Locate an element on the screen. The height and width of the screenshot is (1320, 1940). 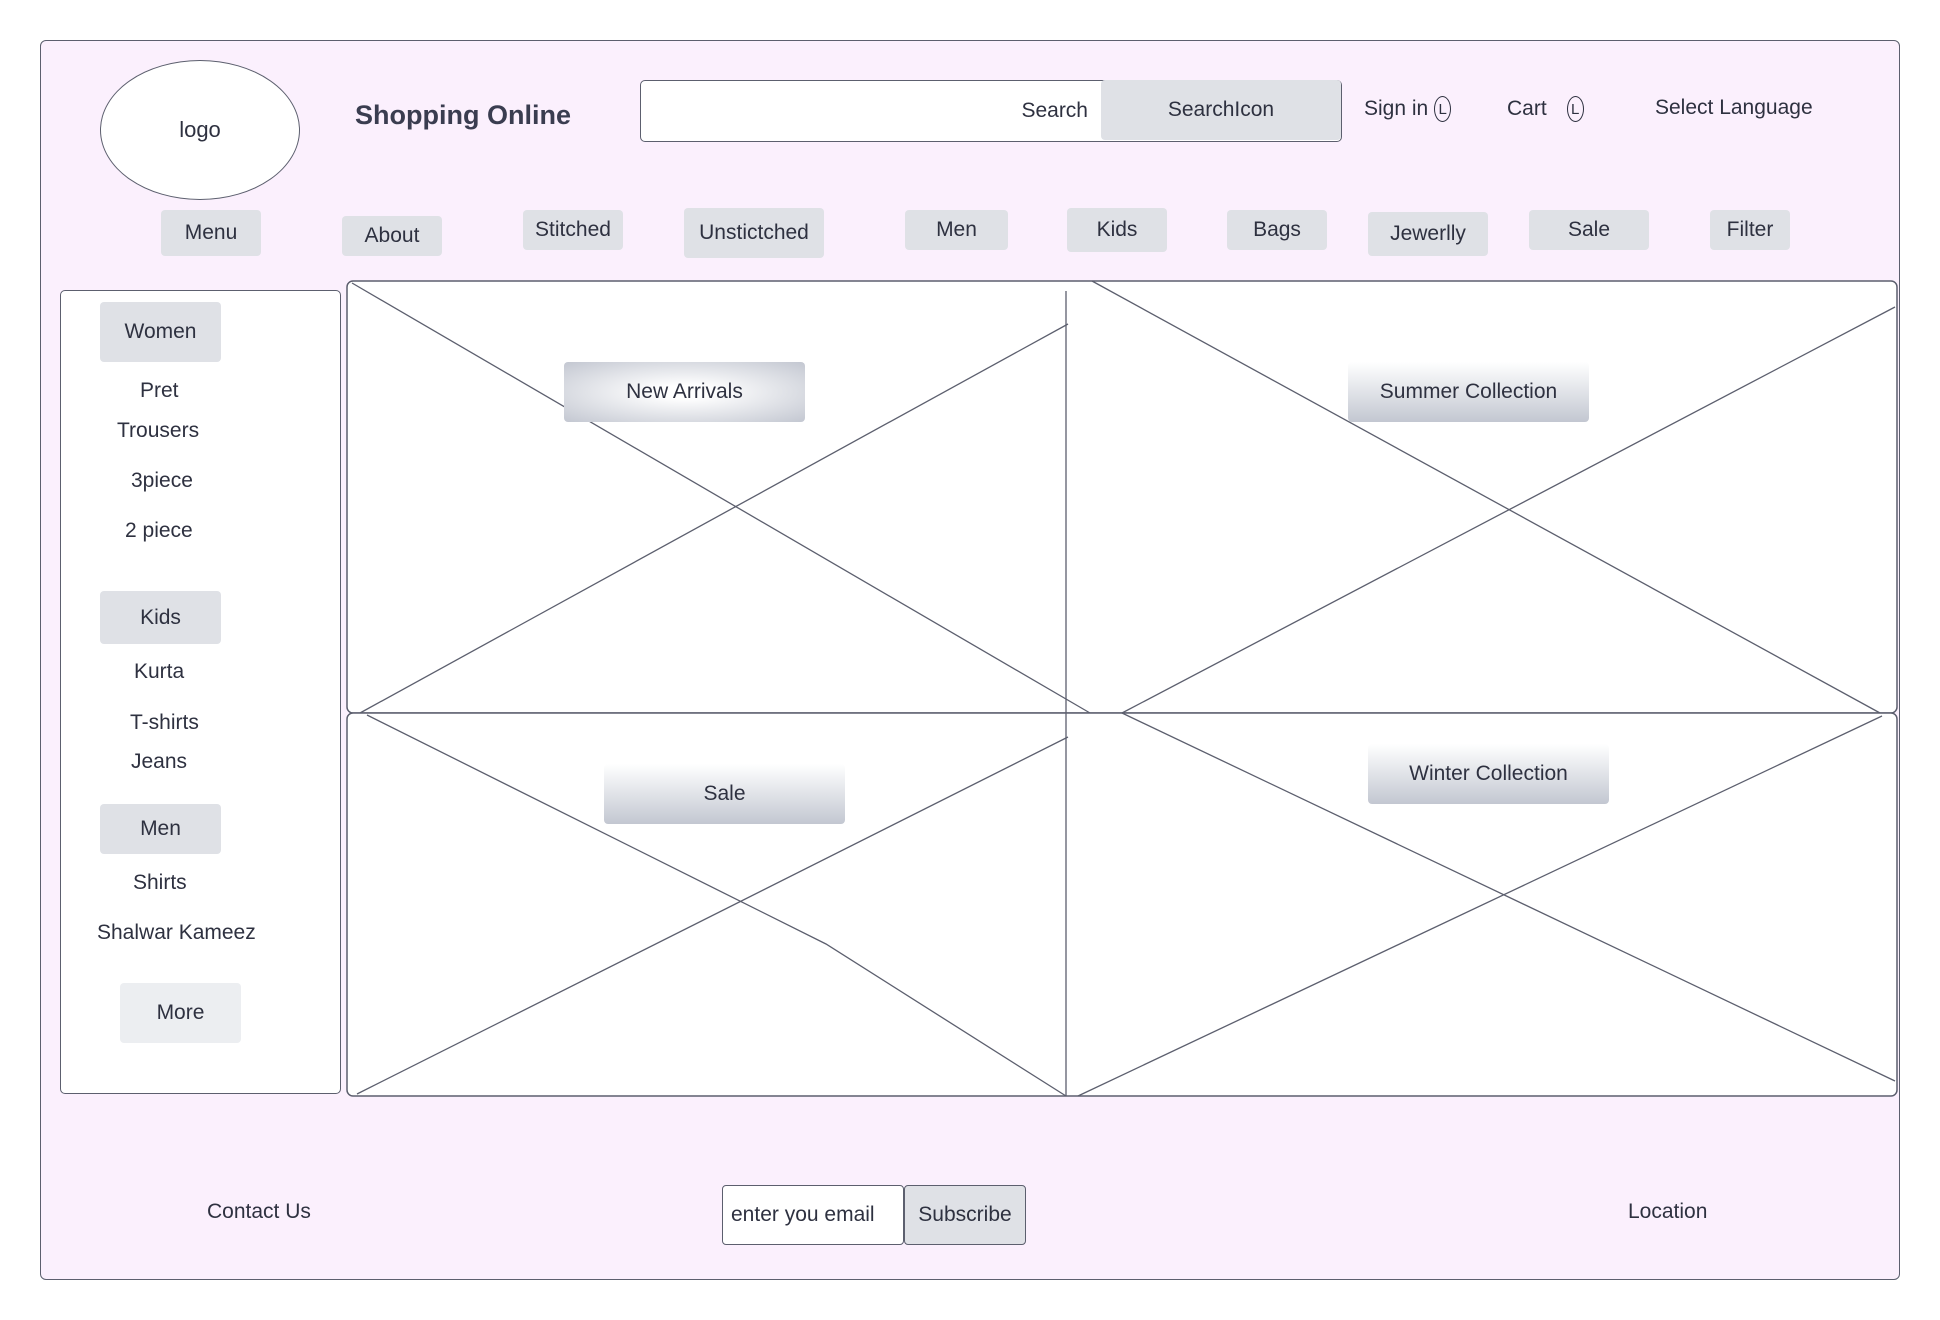
sale-promo-button: Sale is located at coordinates (724, 794).